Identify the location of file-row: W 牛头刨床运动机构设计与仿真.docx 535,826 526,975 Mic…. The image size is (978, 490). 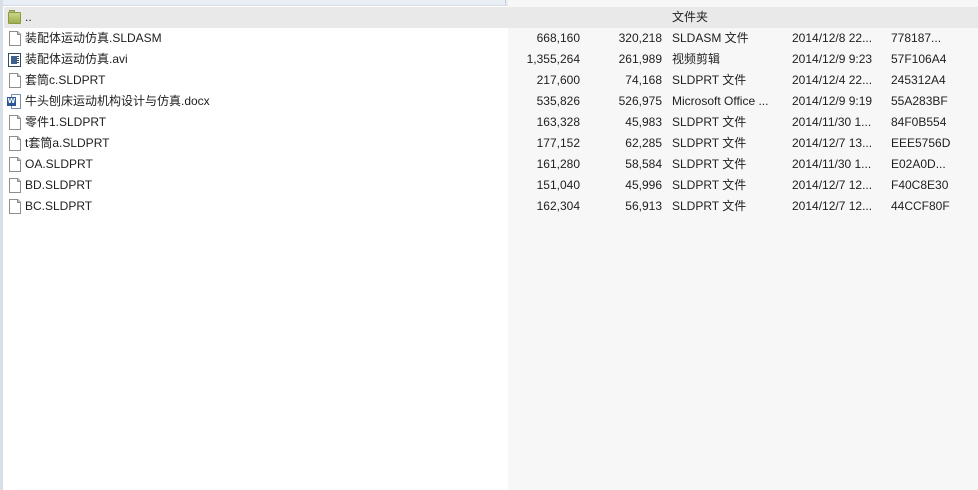
(491, 101).